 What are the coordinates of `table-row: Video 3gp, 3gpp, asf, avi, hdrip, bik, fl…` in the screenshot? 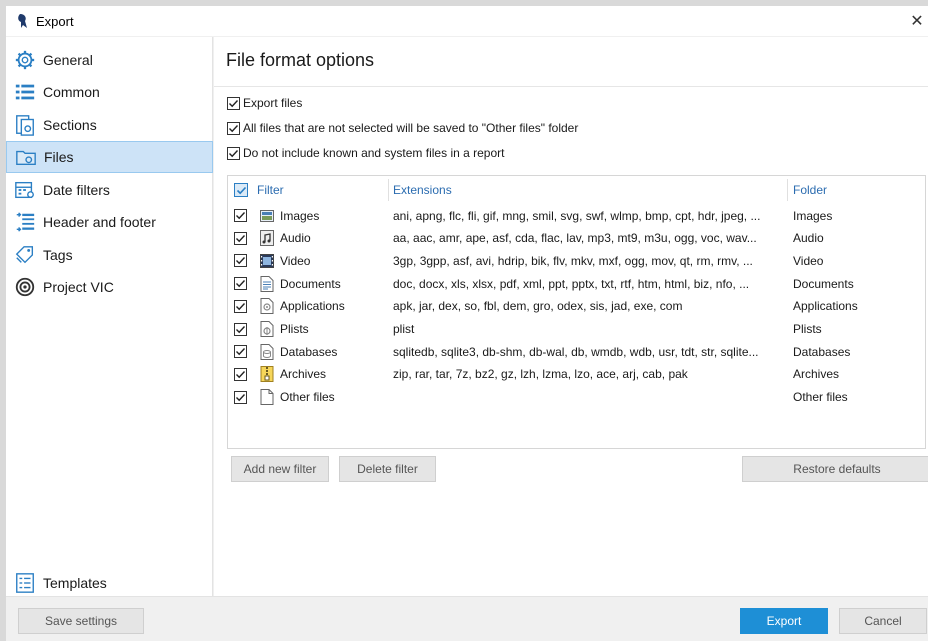 It's located at (576, 260).